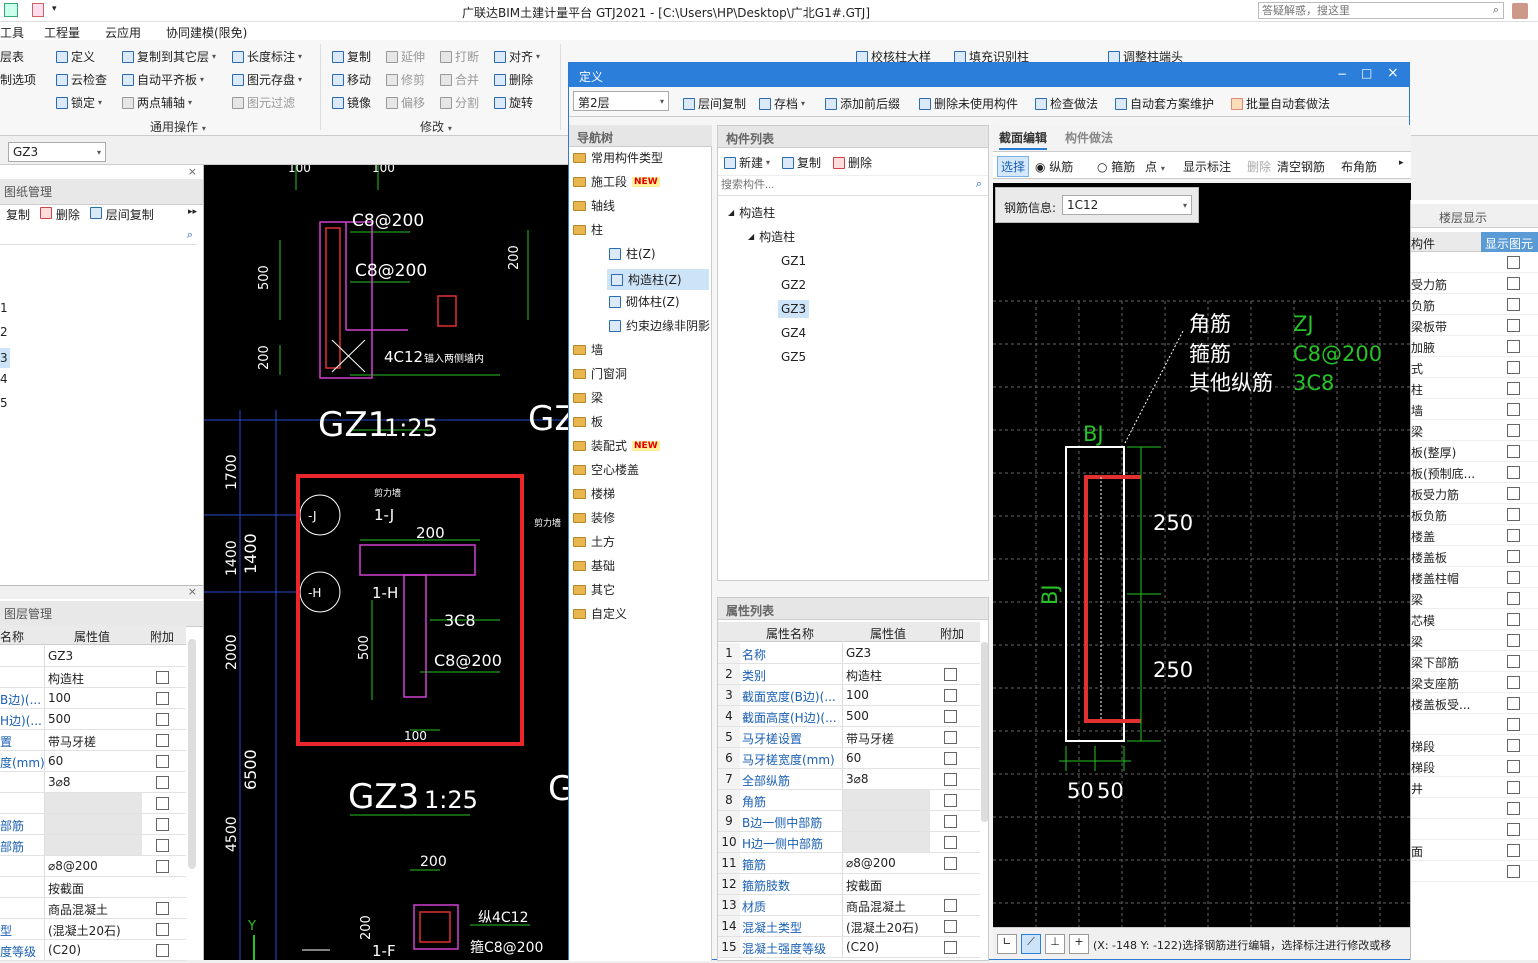 This screenshot has width=1538, height=963. I want to click on menu-tools: 工具, so click(12, 32).